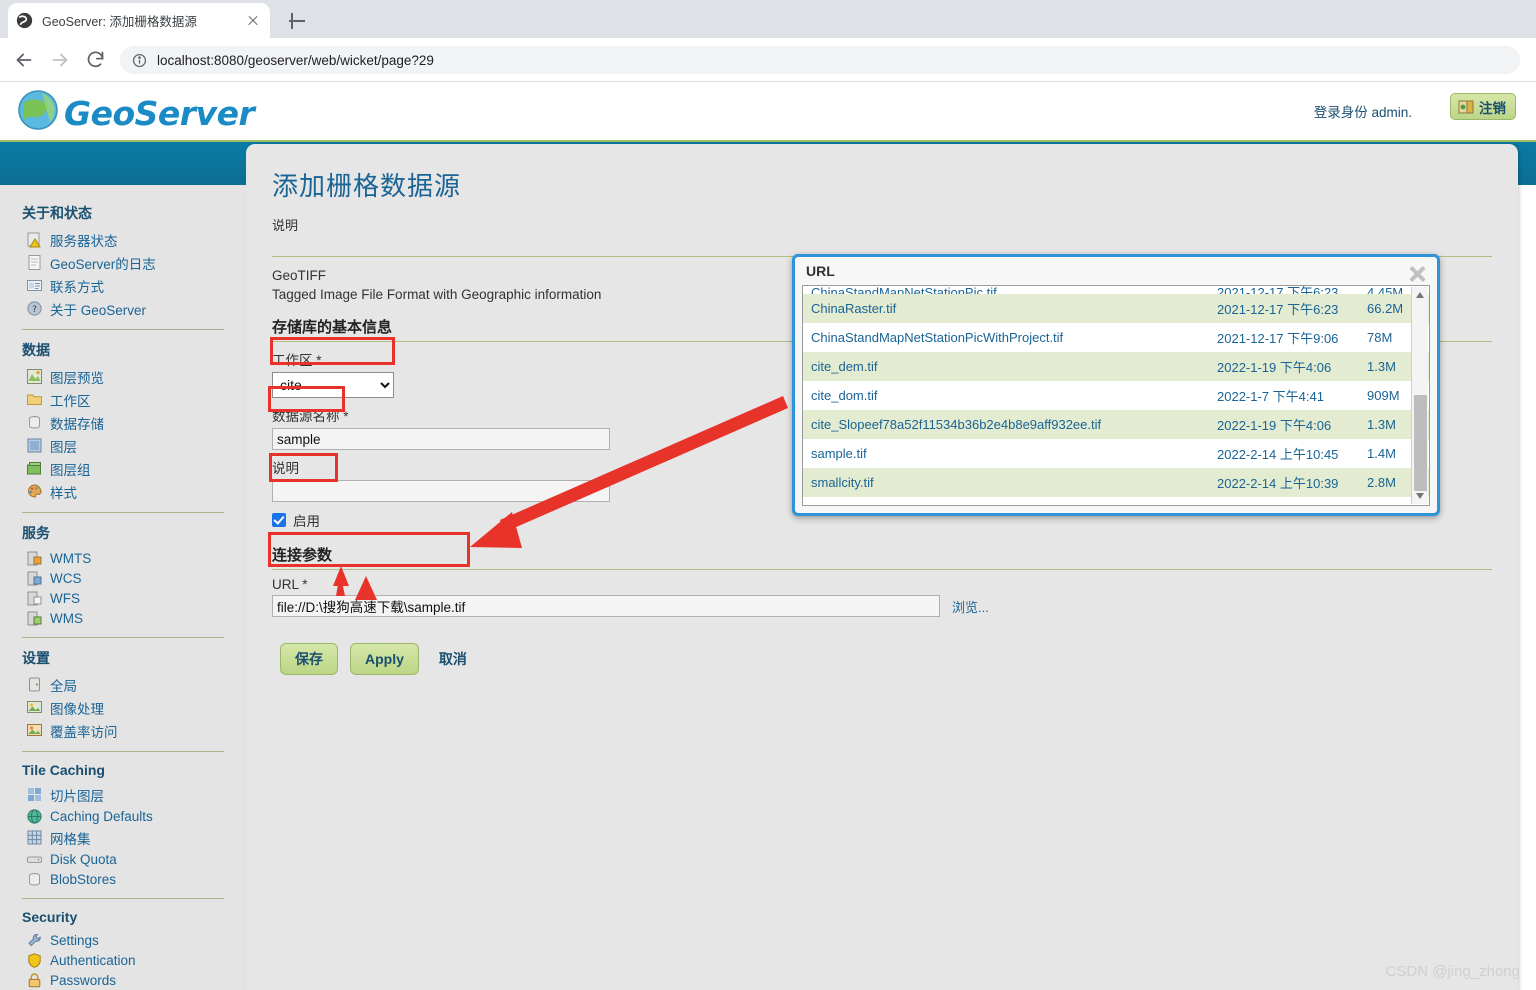 The width and height of the screenshot is (1536, 990). What do you see at coordinates (84, 241) in the screenshot?
I see `sidebar-item-label: 服务器状态` at bounding box center [84, 241].